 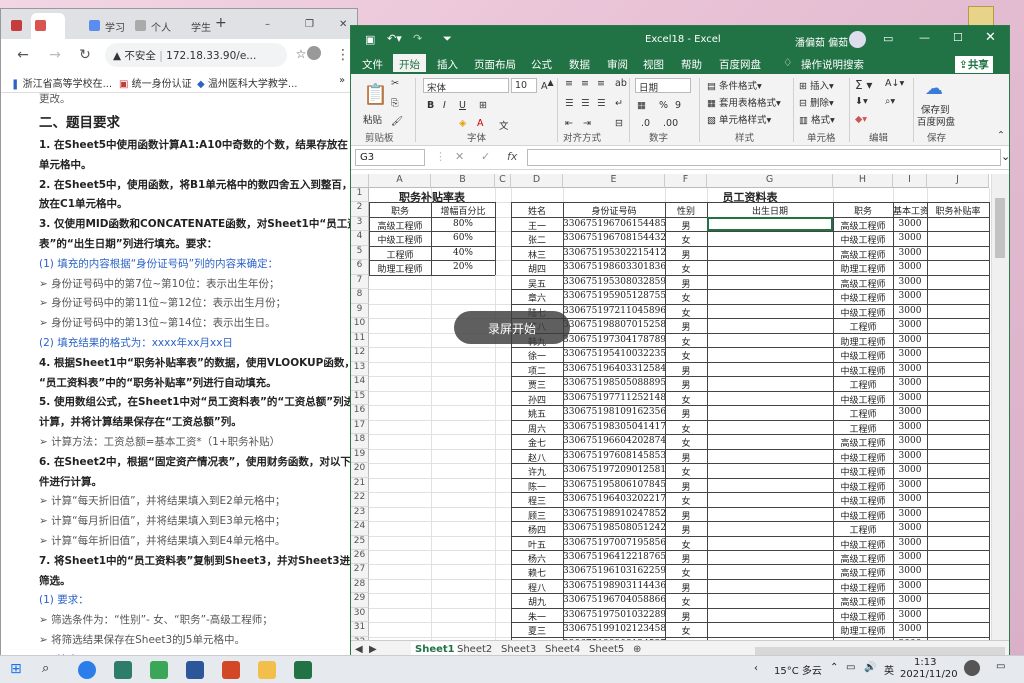 I want to click on cell: 330675198910247852, so click(x=614, y=514).